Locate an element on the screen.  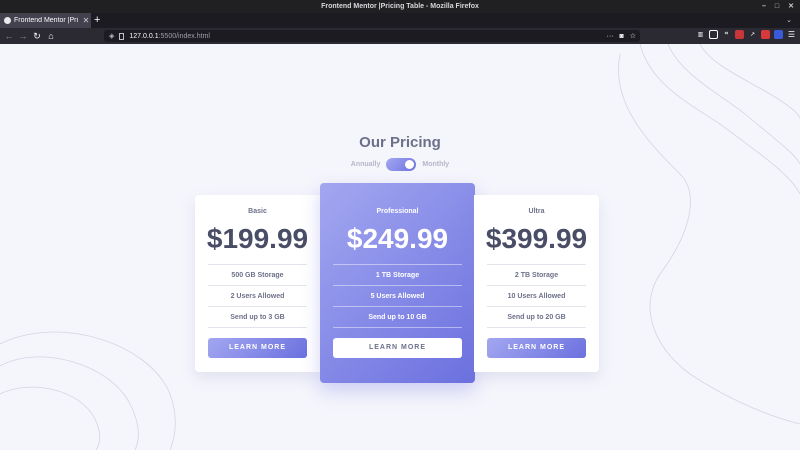
close-tab-icon: ✕ is located at coordinates (86, 20).